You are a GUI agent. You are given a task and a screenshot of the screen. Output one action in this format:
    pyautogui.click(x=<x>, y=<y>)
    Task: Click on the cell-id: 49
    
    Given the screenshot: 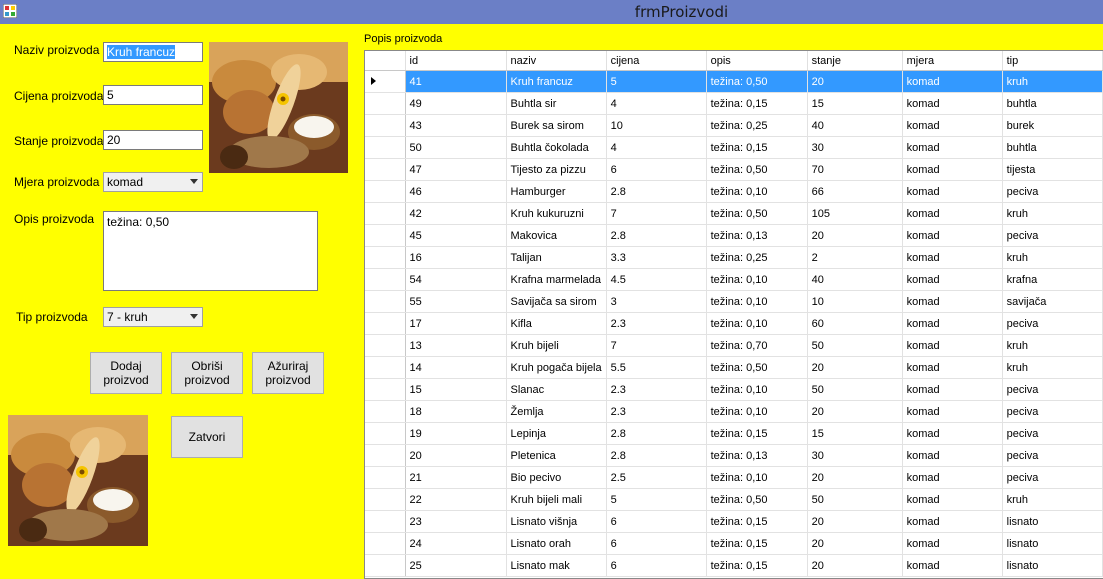 What is the action you would take?
    pyautogui.click(x=456, y=103)
    